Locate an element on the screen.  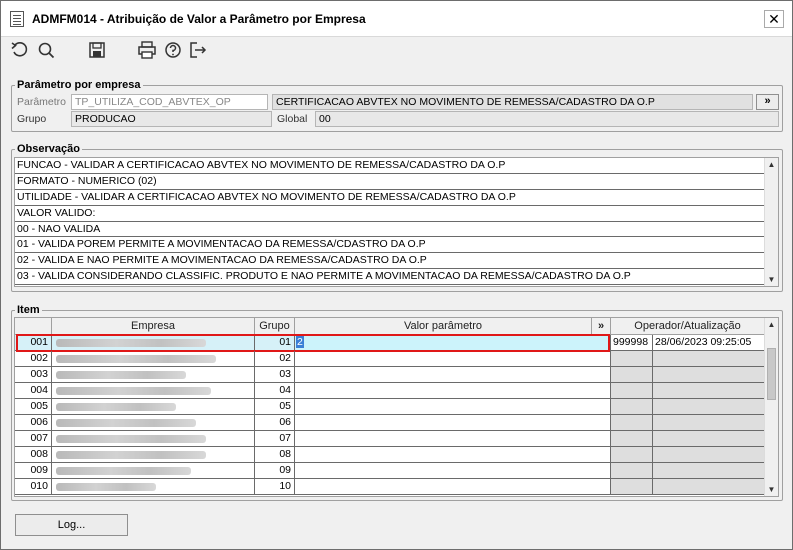
row-code-cell: 004 is located at coordinates (33, 391).